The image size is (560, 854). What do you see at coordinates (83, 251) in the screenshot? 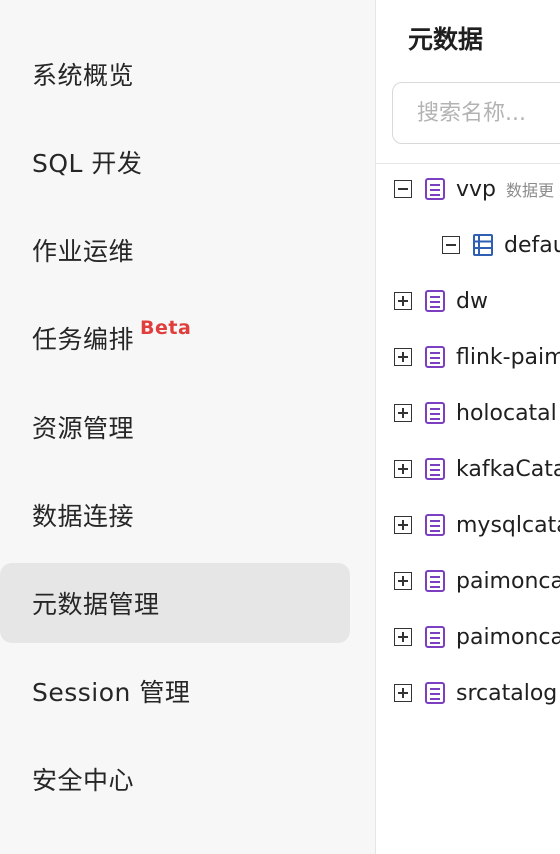
I see `sidebar-item-label: 作业运维` at bounding box center [83, 251].